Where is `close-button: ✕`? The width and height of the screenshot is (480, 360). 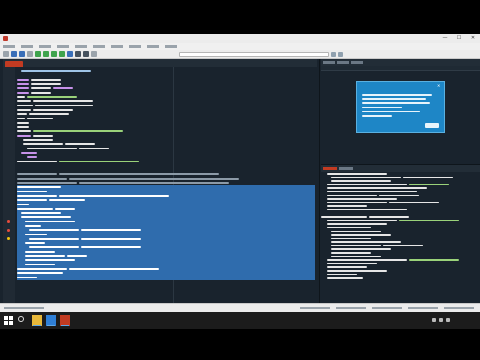
close-button: ✕ is located at coordinates (473, 38).